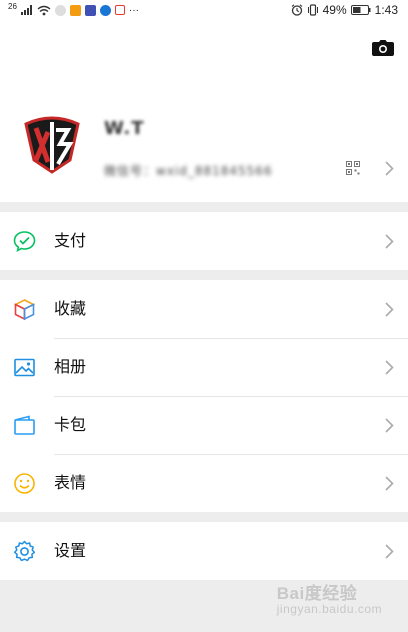 The width and height of the screenshot is (408, 632). I want to click on status-right: 49% 1:43, so click(344, 10).